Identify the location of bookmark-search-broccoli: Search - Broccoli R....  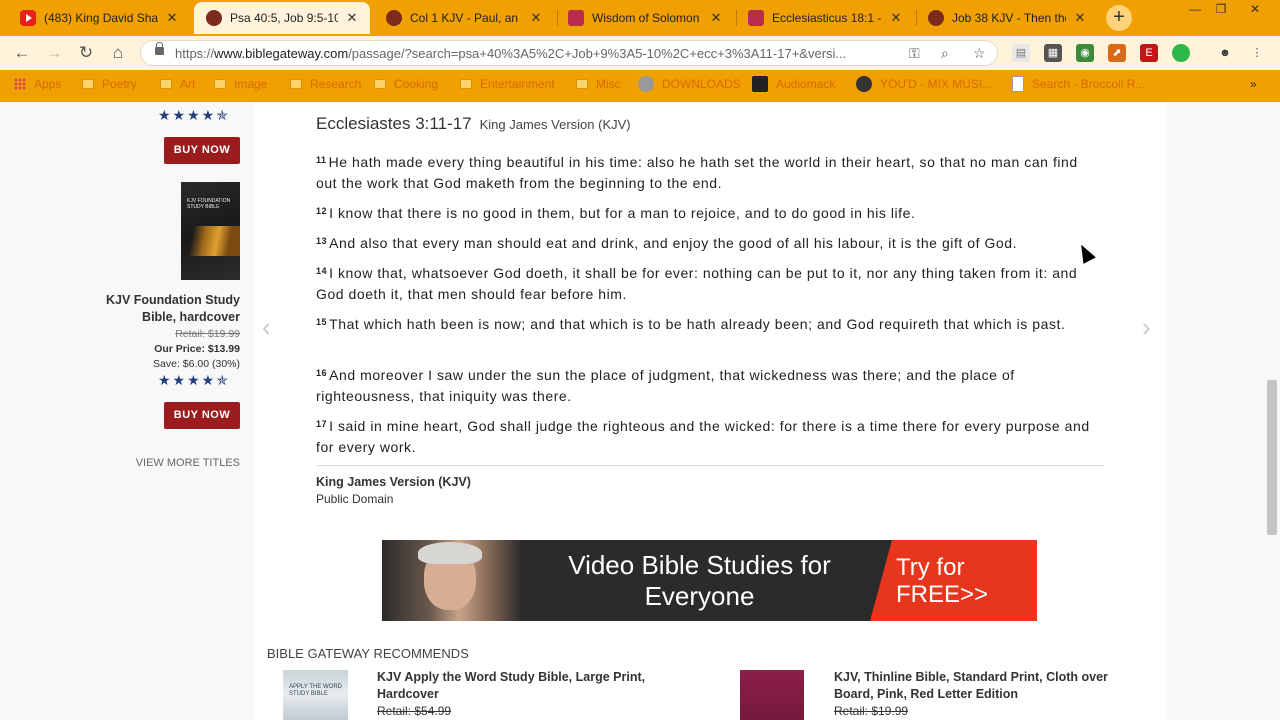
(1078, 84).